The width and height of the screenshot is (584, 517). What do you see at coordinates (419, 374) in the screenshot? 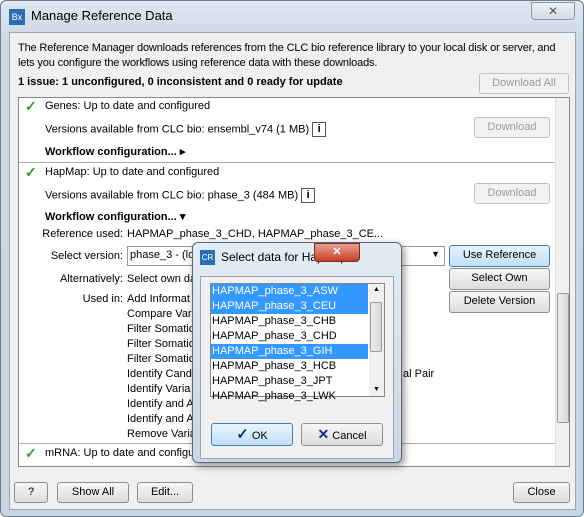
I see `used-in-fragment: al Pair` at bounding box center [419, 374].